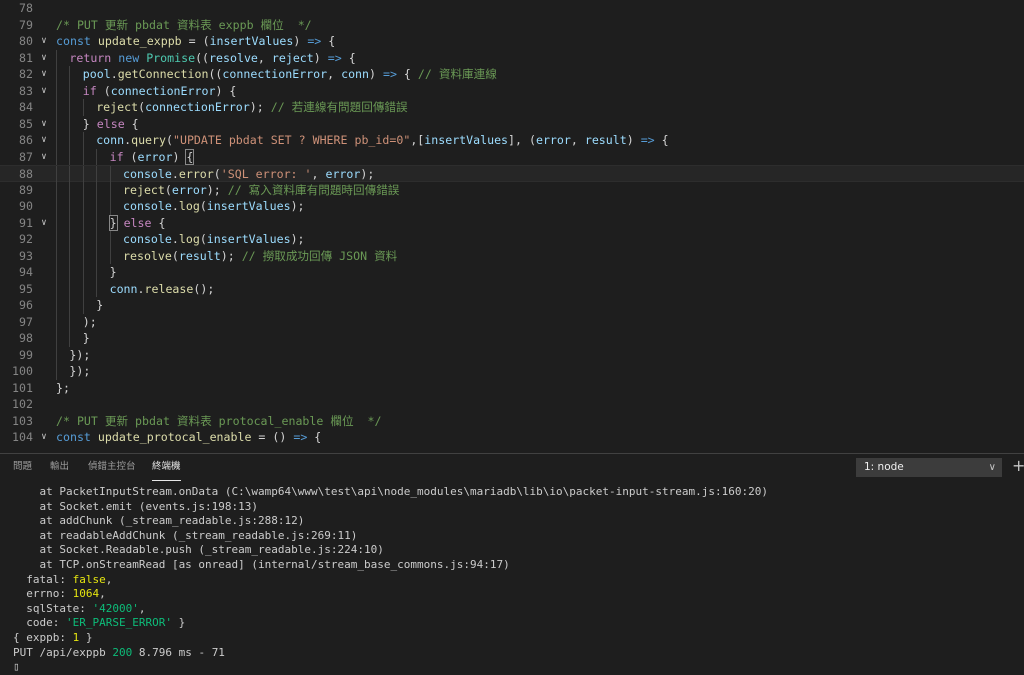 Image resolution: width=1024 pixels, height=675 pixels. What do you see at coordinates (512, 25) in the screenshot?
I see `code-line: 79 /* PUT 更新 pbdat 資料表 exppb 欄位 */` at bounding box center [512, 25].